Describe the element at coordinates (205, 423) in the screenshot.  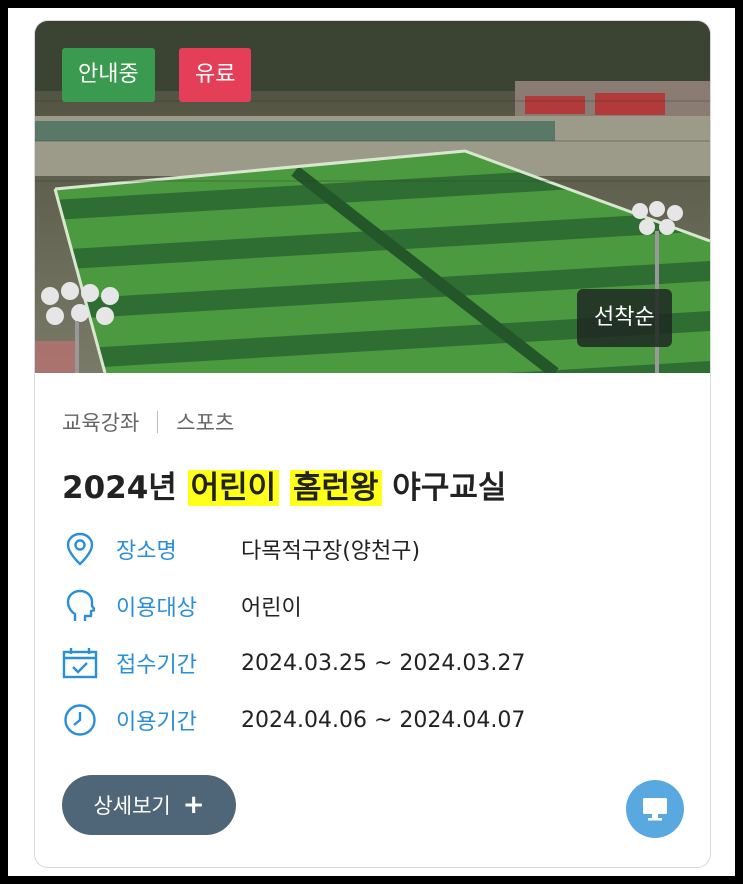
I see `category-sub: 스포츠` at that location.